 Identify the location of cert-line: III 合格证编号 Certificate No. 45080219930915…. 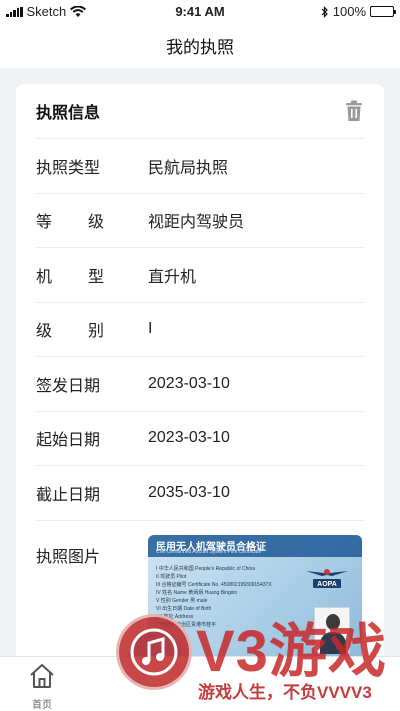
(214, 584).